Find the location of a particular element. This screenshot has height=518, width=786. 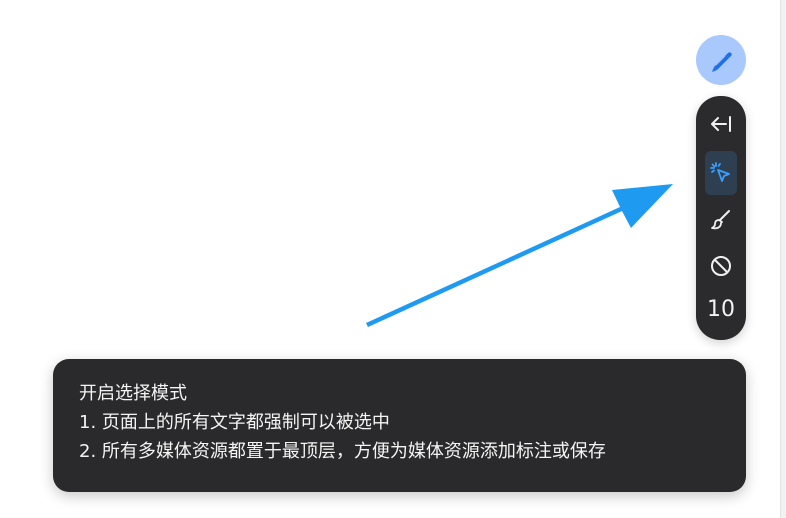

tooltip-line-1: 1. 页面上的所有文字都强制可以被选中 is located at coordinates (234, 422).